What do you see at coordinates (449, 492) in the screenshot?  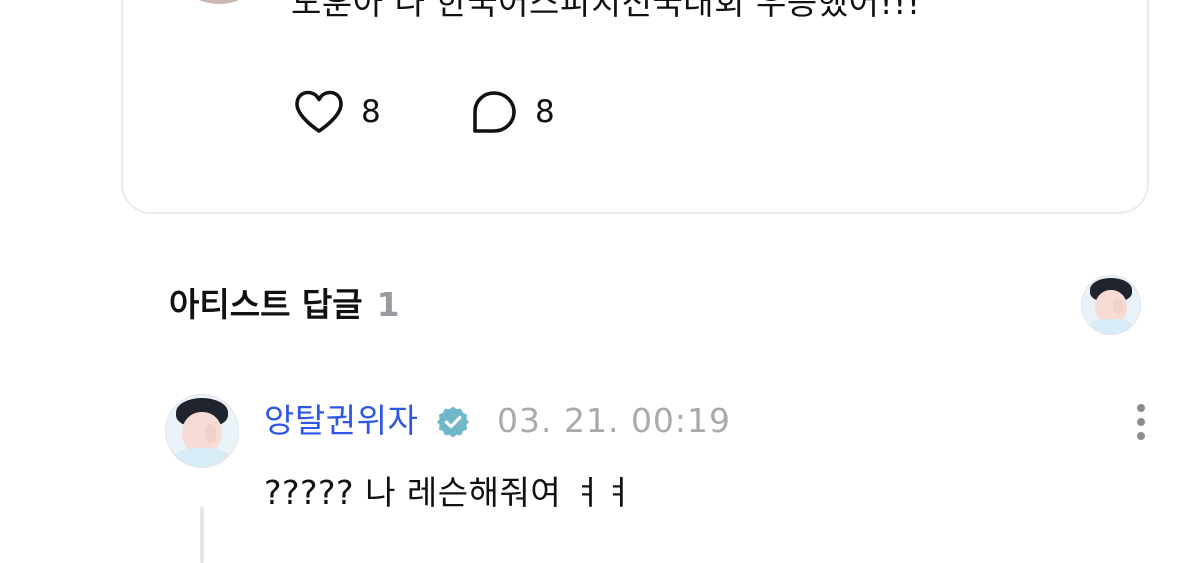 I see `reply-text: ????? 나 레슨해줘여 ㅕㅕ` at bounding box center [449, 492].